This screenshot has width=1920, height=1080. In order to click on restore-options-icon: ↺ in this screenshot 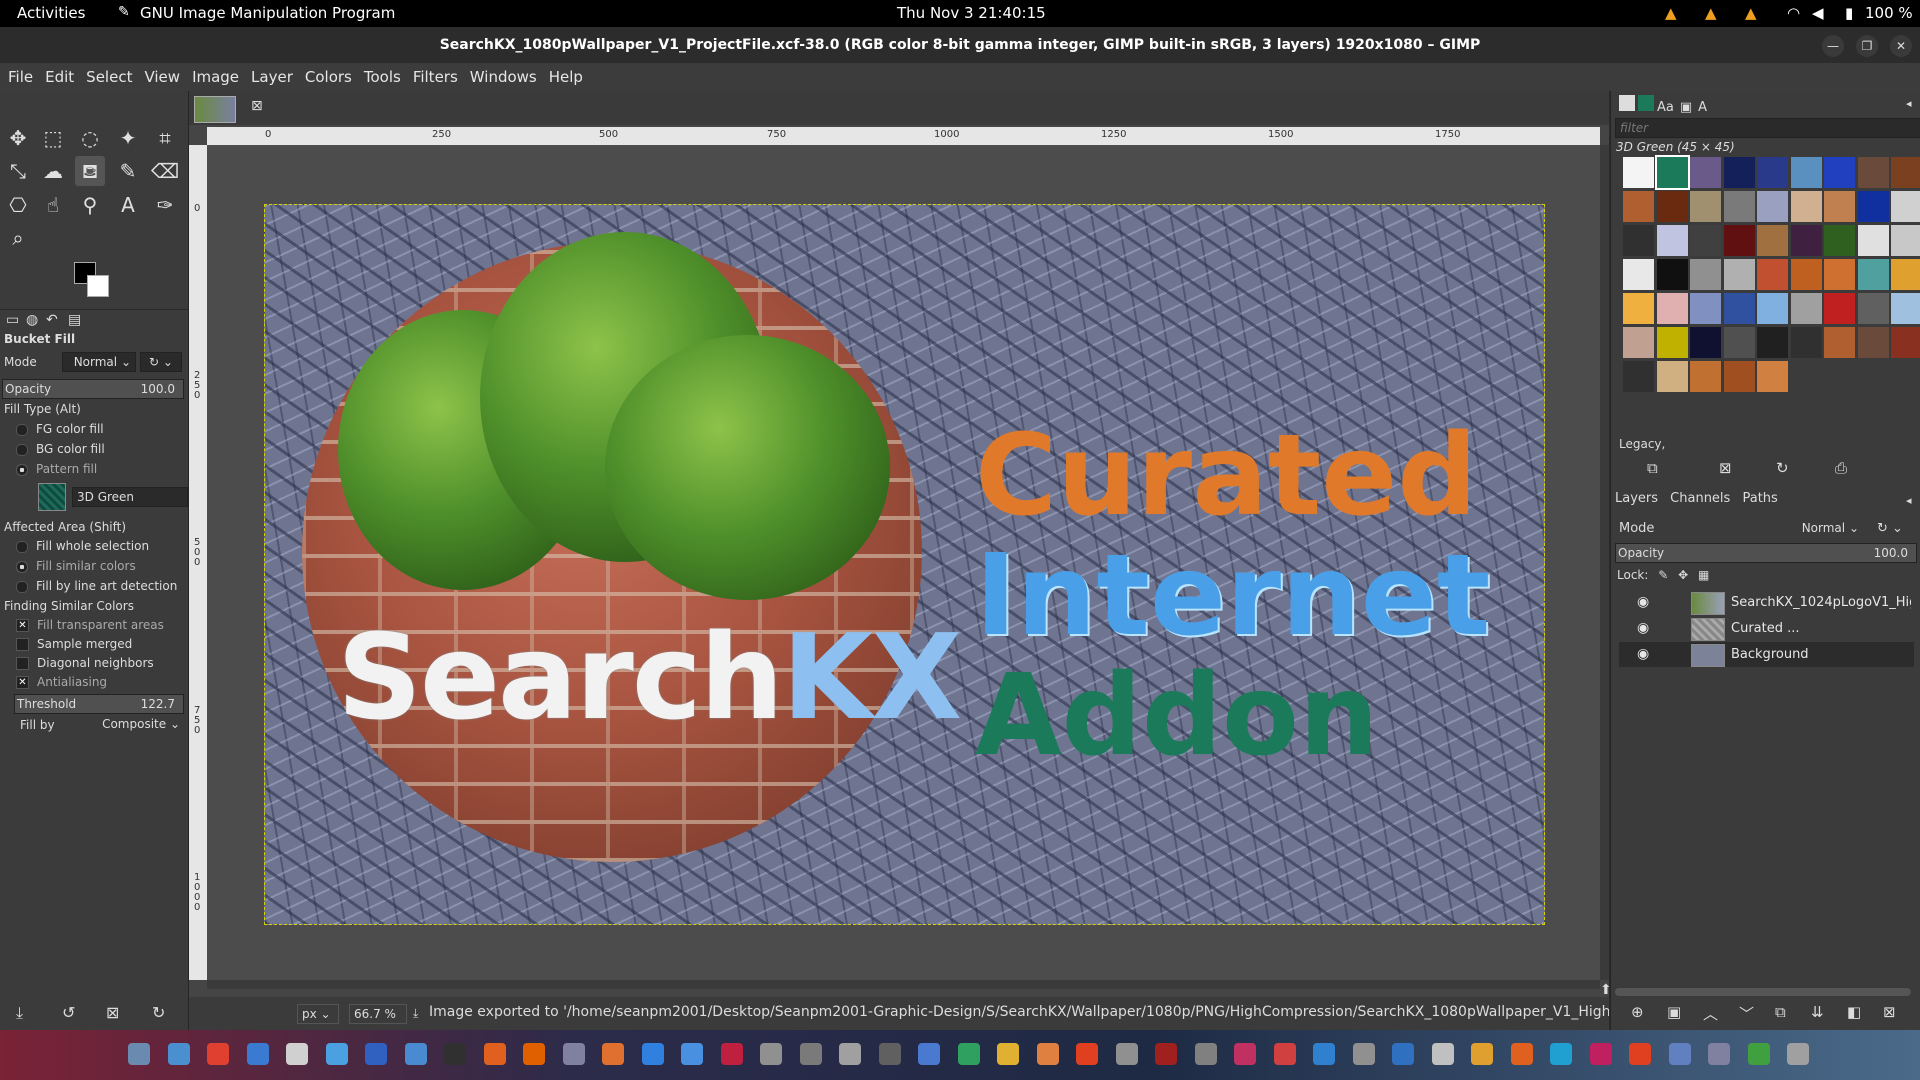, I will do `click(68, 1012)`.